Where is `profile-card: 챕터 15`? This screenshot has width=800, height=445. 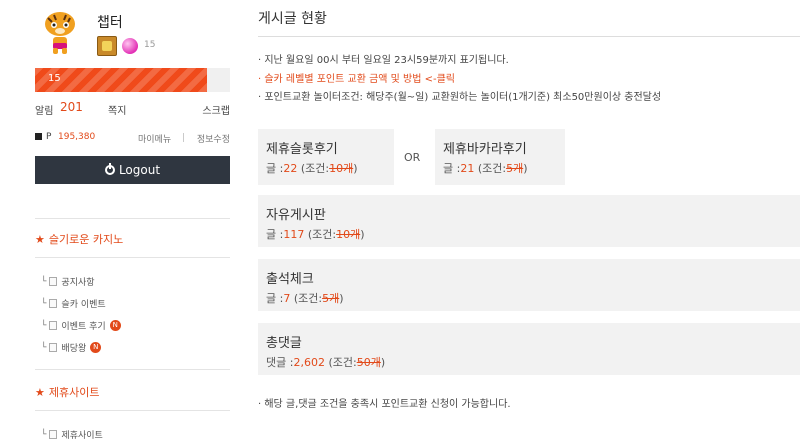 profile-card: 챕터 15 is located at coordinates (140, 35).